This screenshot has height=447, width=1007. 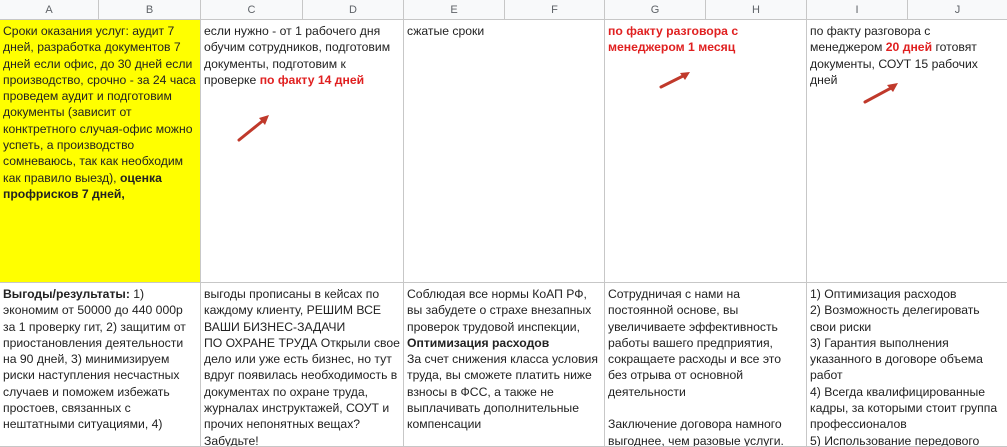 I want to click on g1-red-text: по факту разговора с менеджером 1 месяц, so click(x=675, y=39).